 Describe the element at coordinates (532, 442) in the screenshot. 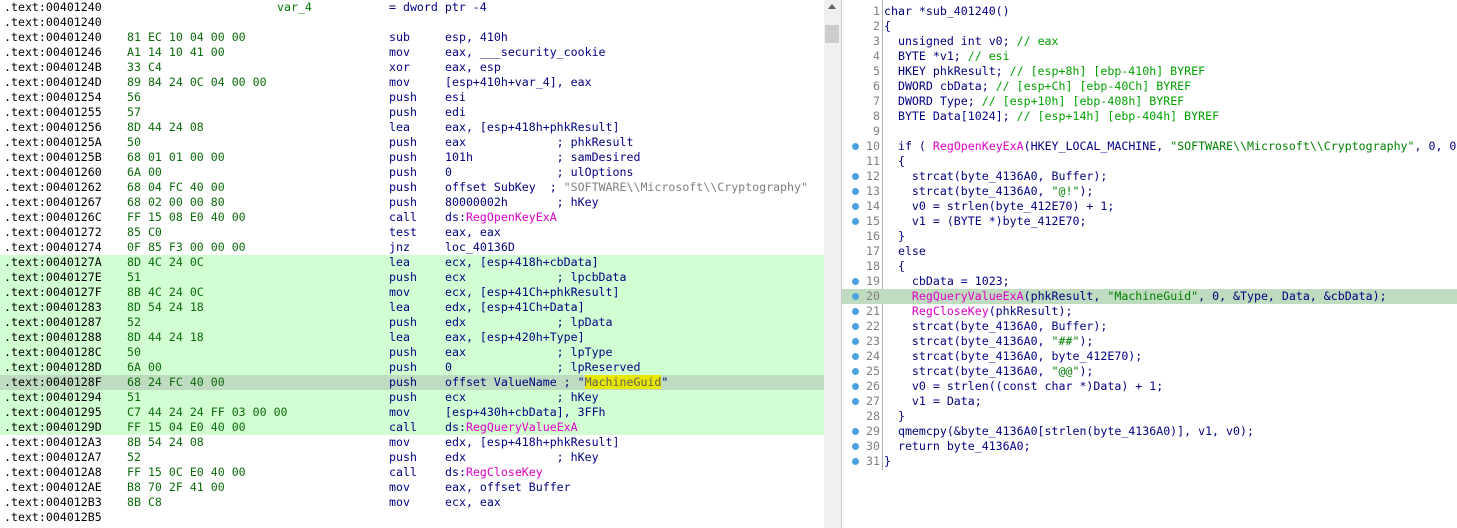

I see `operand-text: edx, [esp+418h+phkResult]` at that location.